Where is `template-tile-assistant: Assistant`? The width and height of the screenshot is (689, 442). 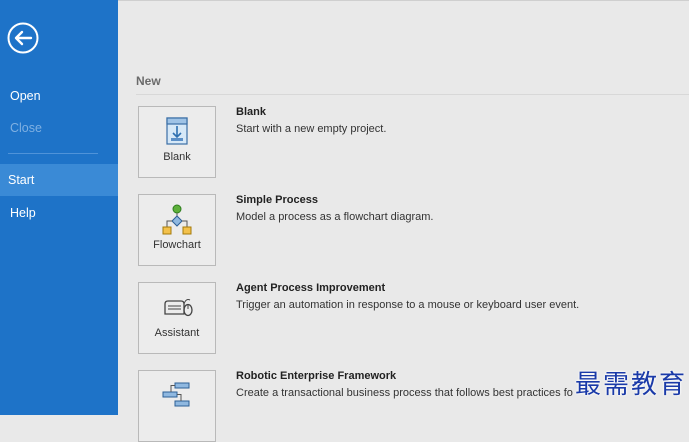
template-tile-assistant: Assistant is located at coordinates (177, 318).